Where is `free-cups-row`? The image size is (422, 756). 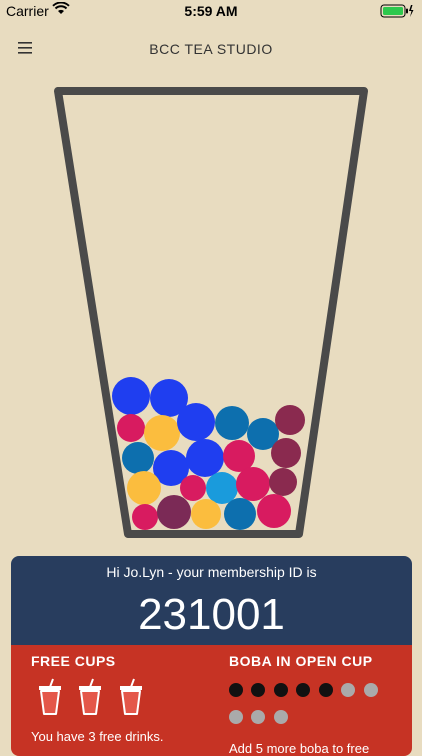
free-cups-row is located at coordinates (95, 699).